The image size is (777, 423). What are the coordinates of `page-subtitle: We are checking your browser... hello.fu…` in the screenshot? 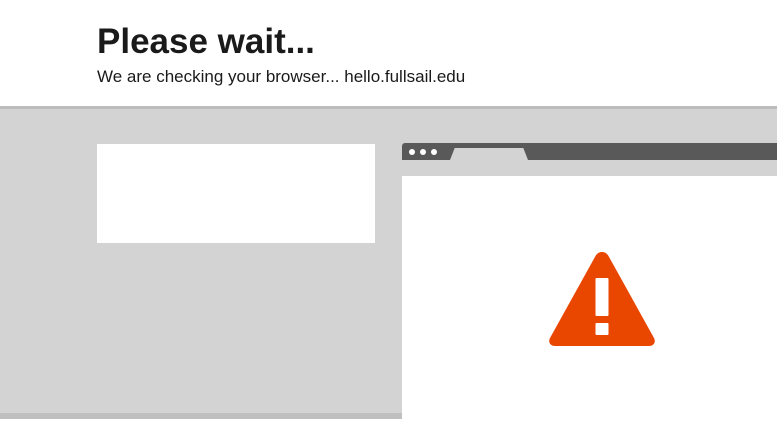 It's located at (281, 76).